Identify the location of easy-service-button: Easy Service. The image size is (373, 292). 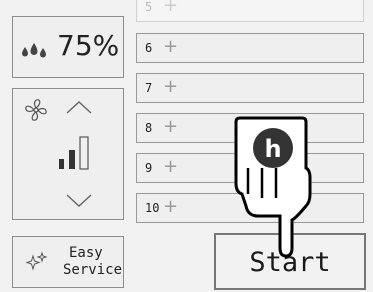
(68, 262).